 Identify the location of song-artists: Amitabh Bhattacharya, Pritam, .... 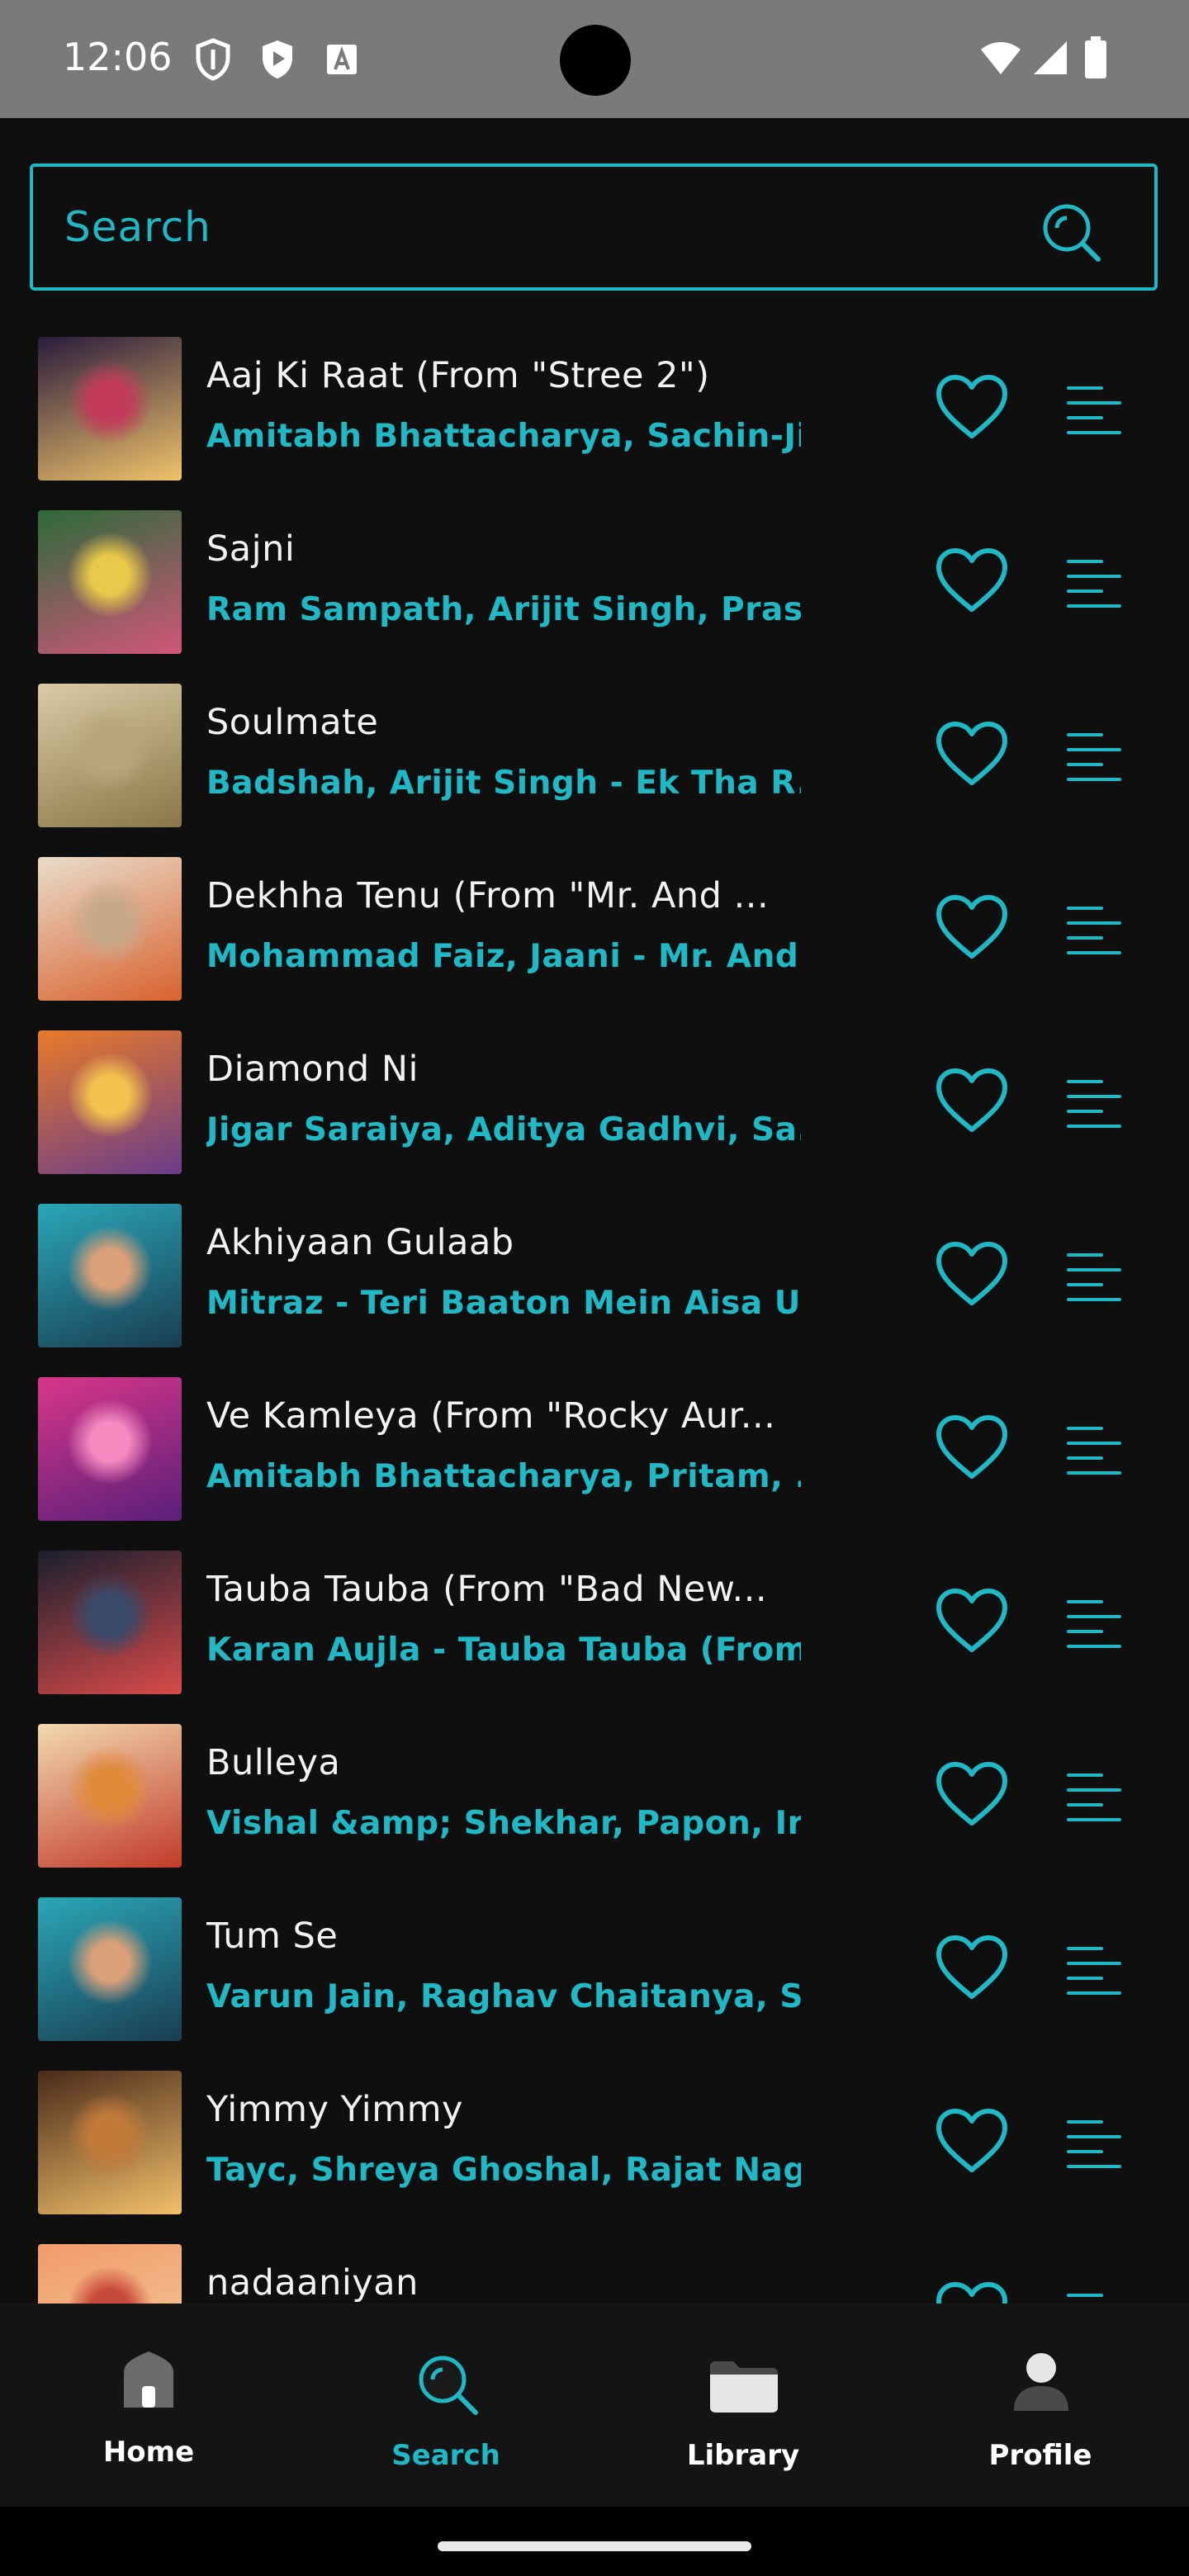
(503, 1476).